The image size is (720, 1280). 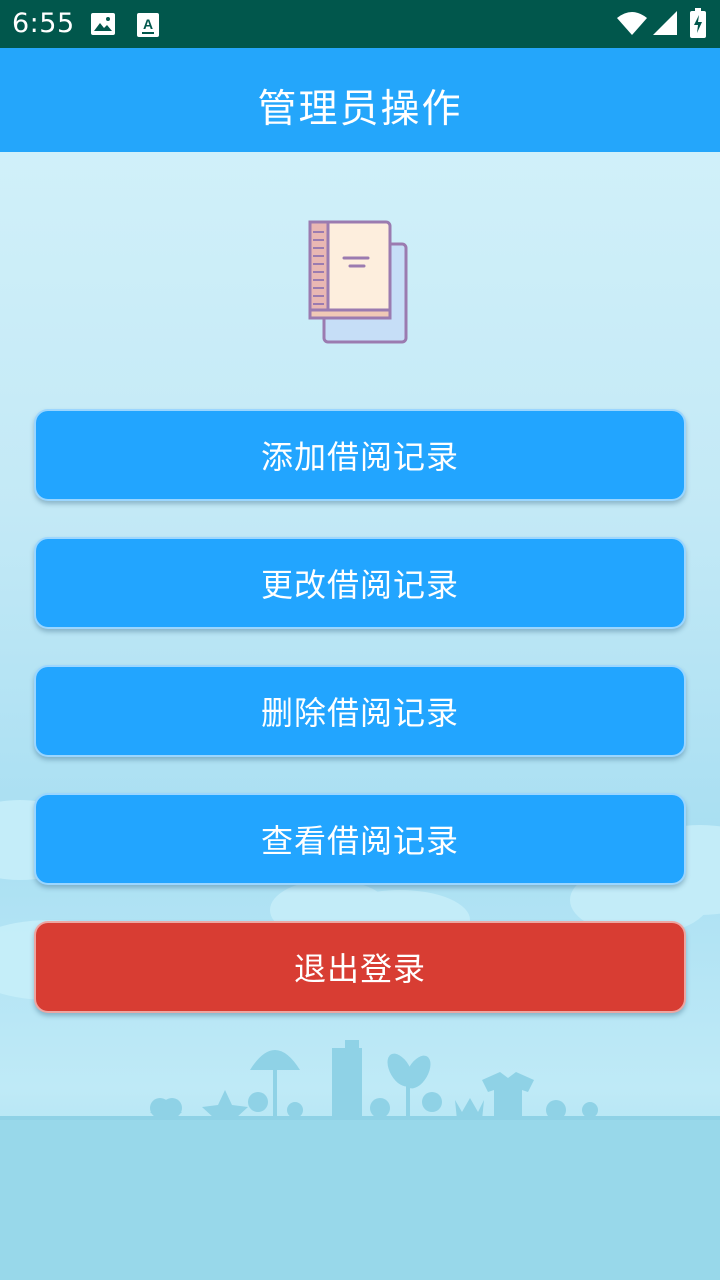 I want to click on signal-icon, so click(x=665, y=23).